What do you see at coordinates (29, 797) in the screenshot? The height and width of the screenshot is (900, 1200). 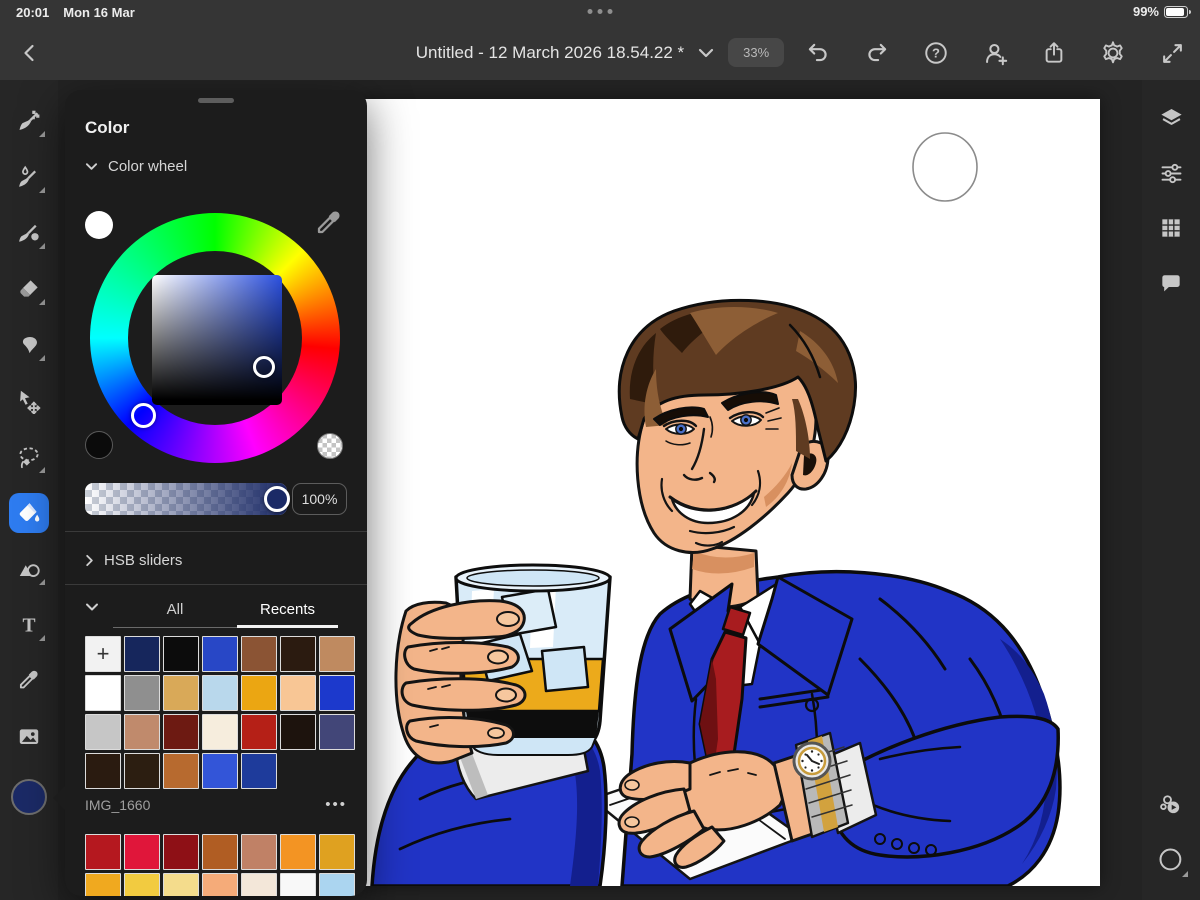 I see `current-color-swatch` at bounding box center [29, 797].